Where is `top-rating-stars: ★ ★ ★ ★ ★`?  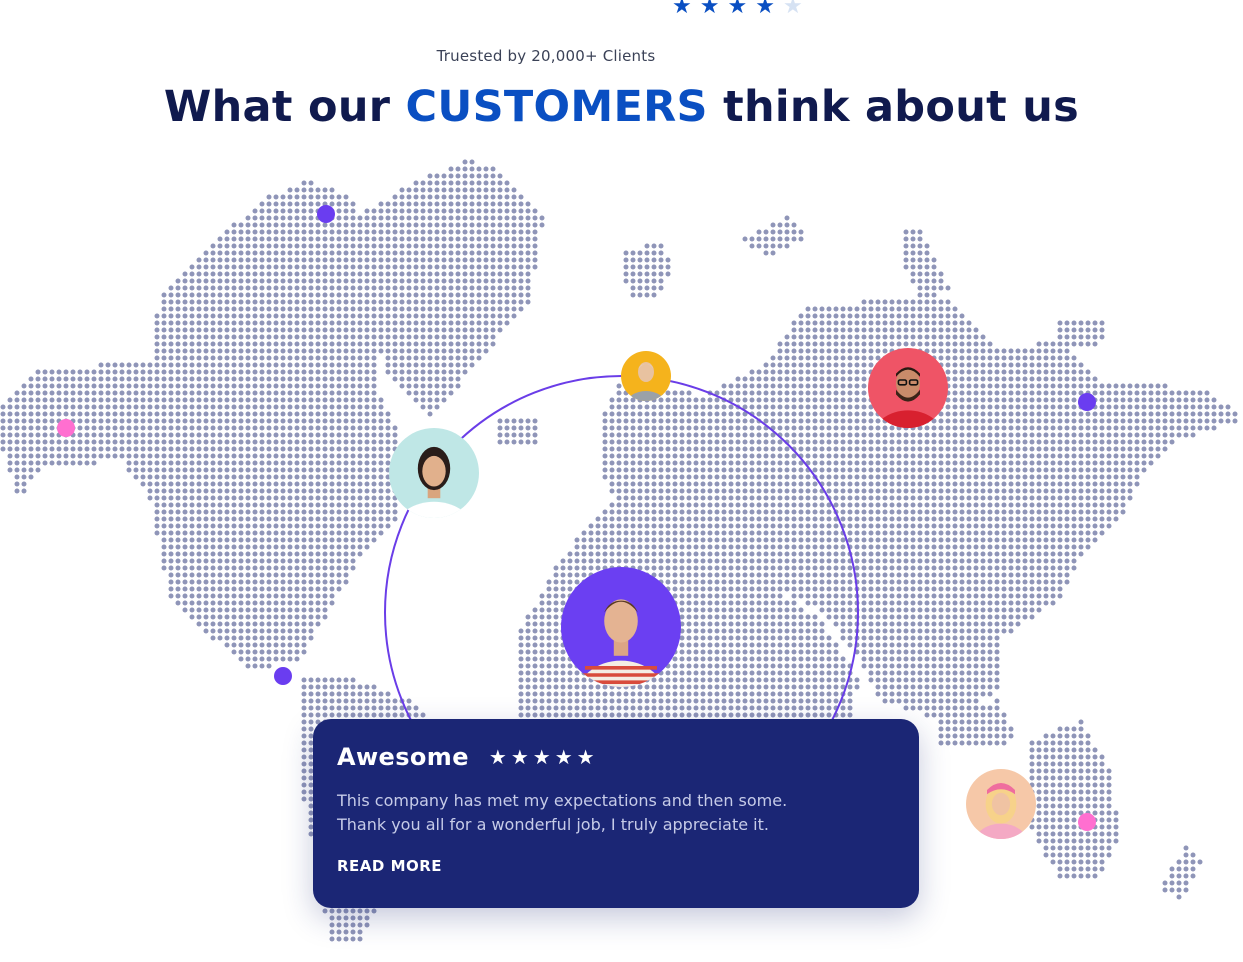 top-rating-stars: ★ ★ ★ ★ ★ is located at coordinates (737, 9).